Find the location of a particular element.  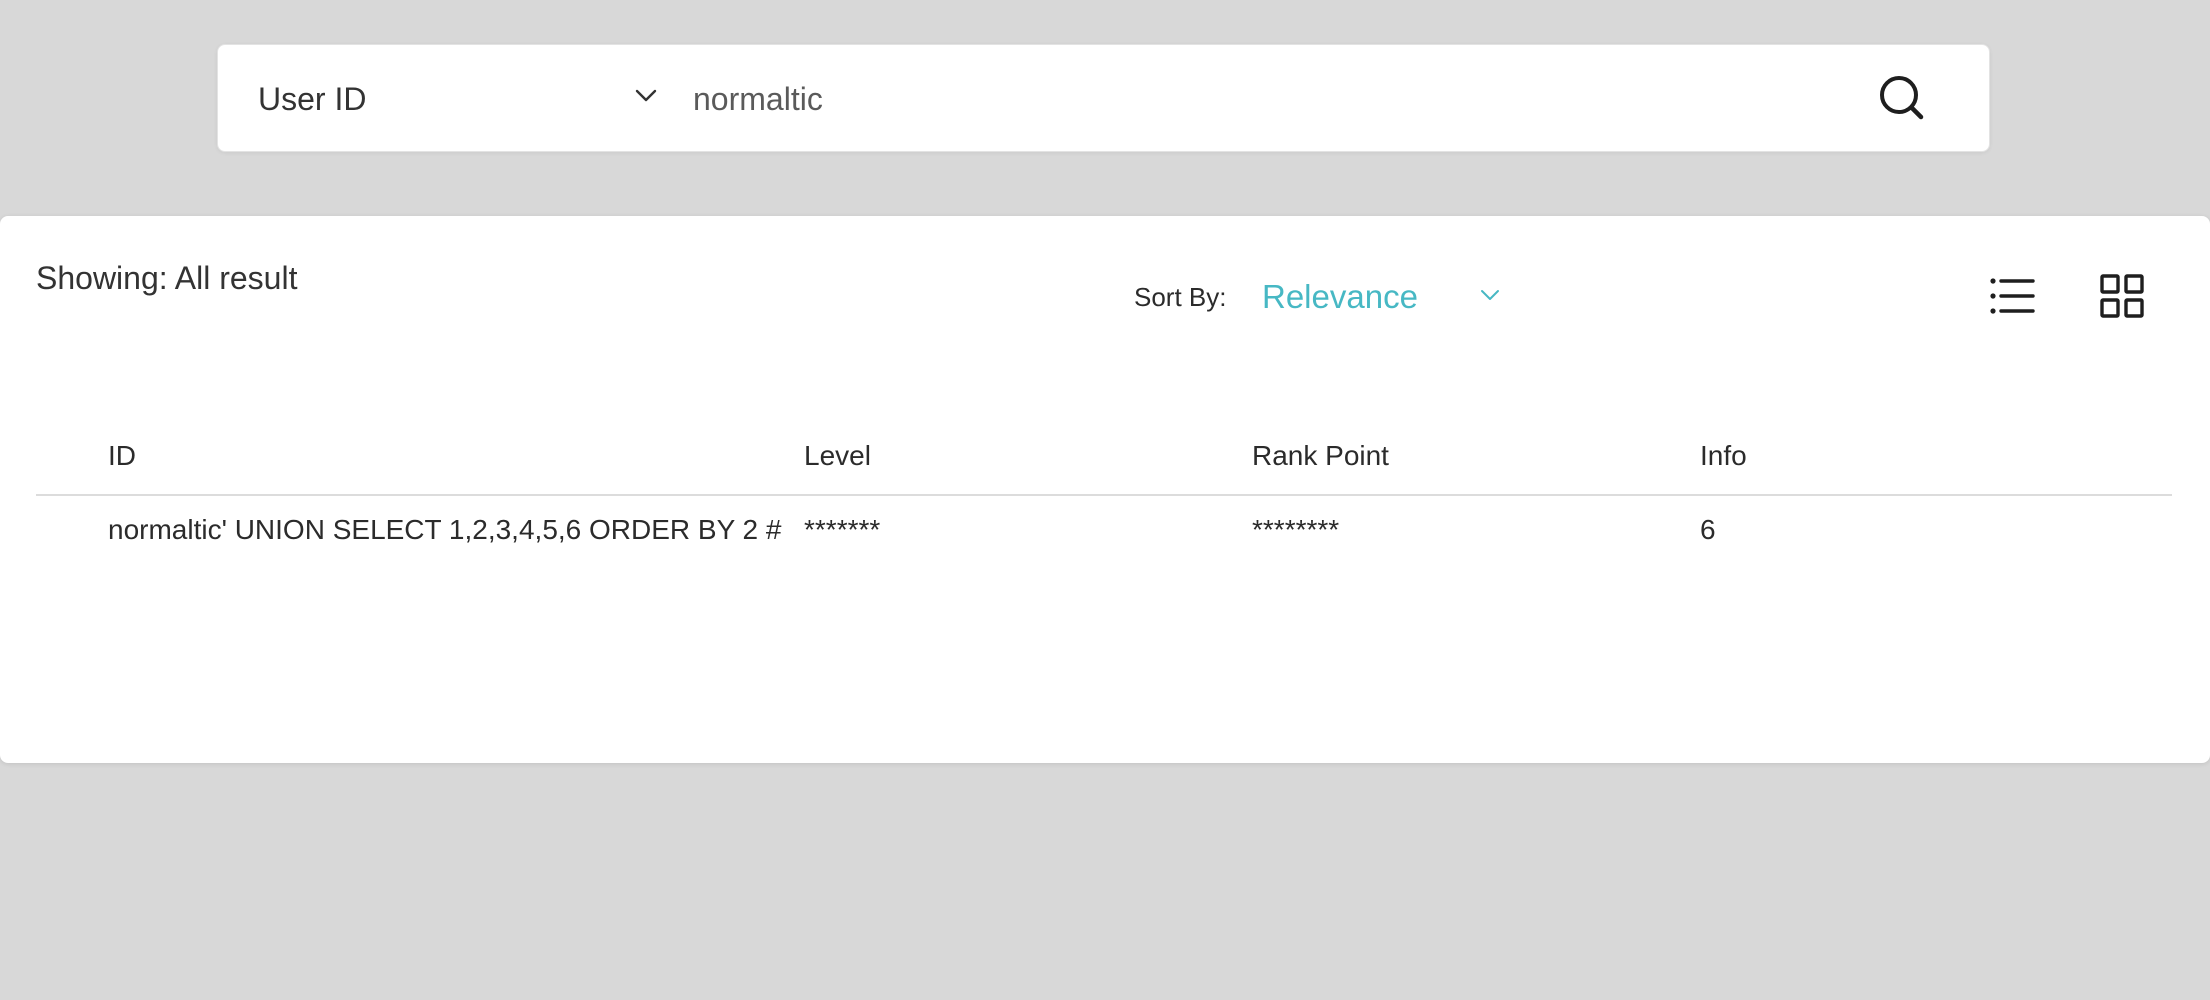

column-header-rank-point: Rank Point is located at coordinates (1320, 455).